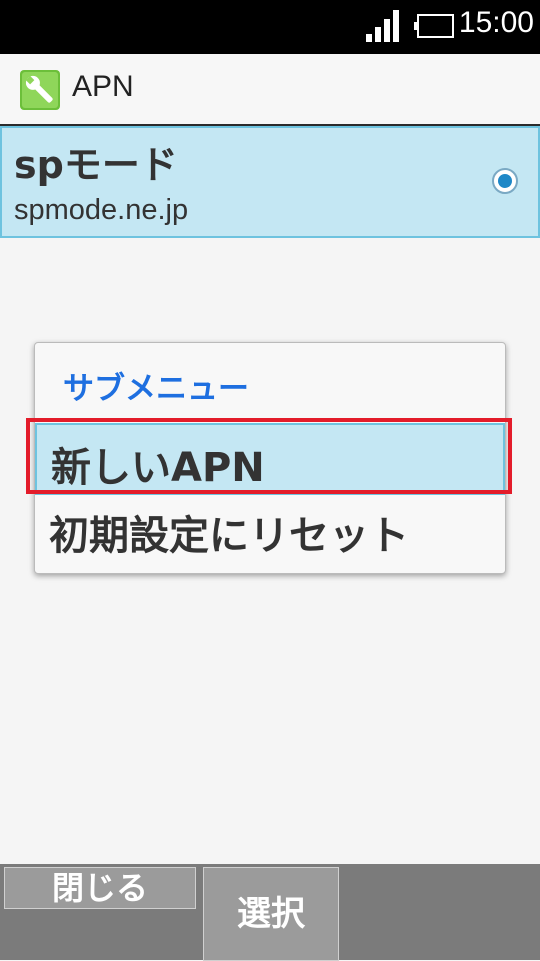  I want to click on softkey-bar: 閉じる 選択, so click(270, 912).